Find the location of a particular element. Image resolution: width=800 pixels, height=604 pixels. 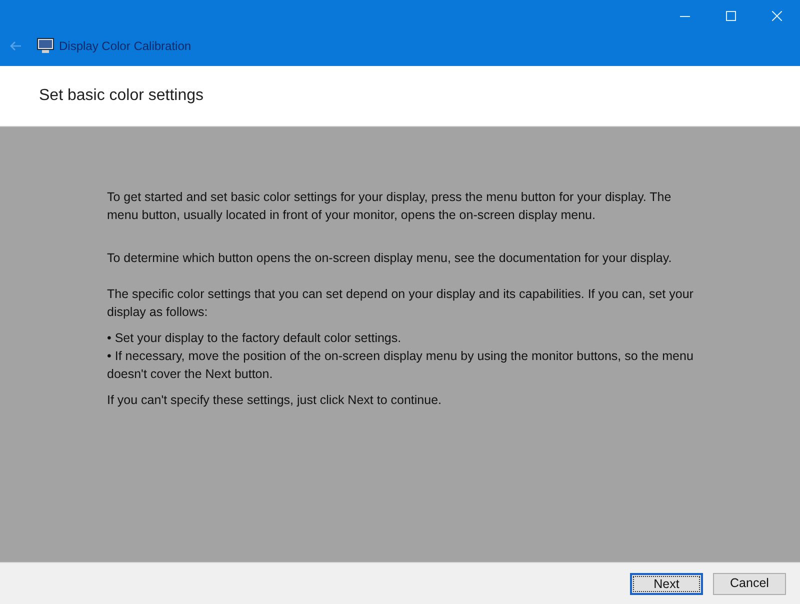

monitor-icon is located at coordinates (45, 46).